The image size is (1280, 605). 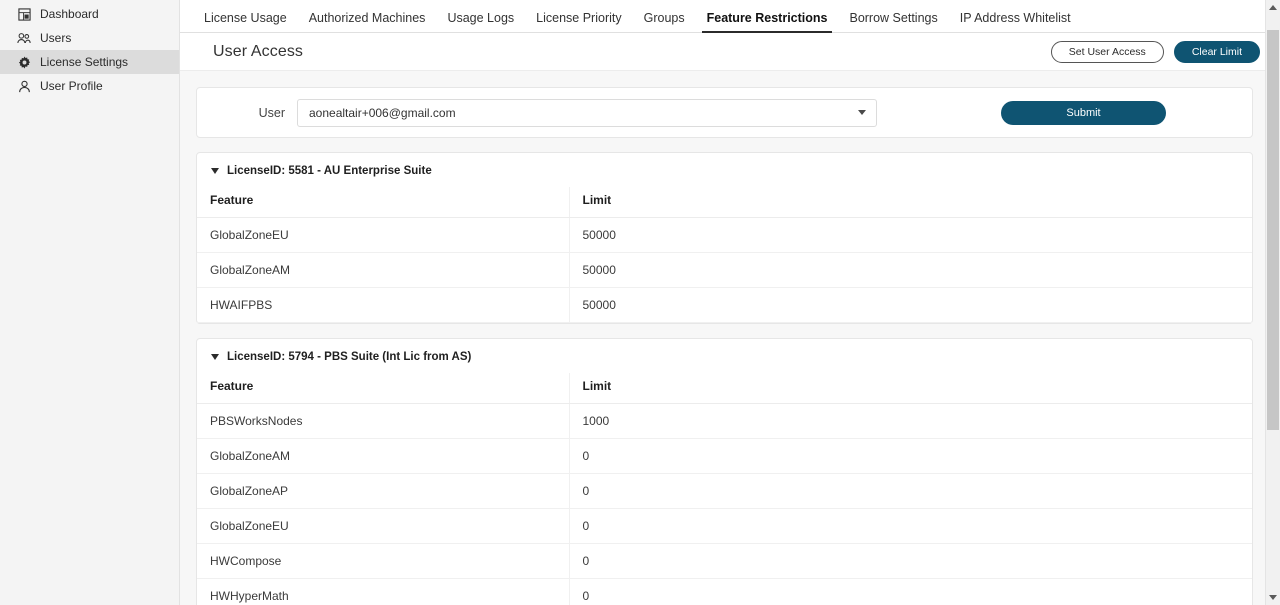 What do you see at coordinates (383, 591) in the screenshot?
I see `cell-feature: HWHyperMath` at bounding box center [383, 591].